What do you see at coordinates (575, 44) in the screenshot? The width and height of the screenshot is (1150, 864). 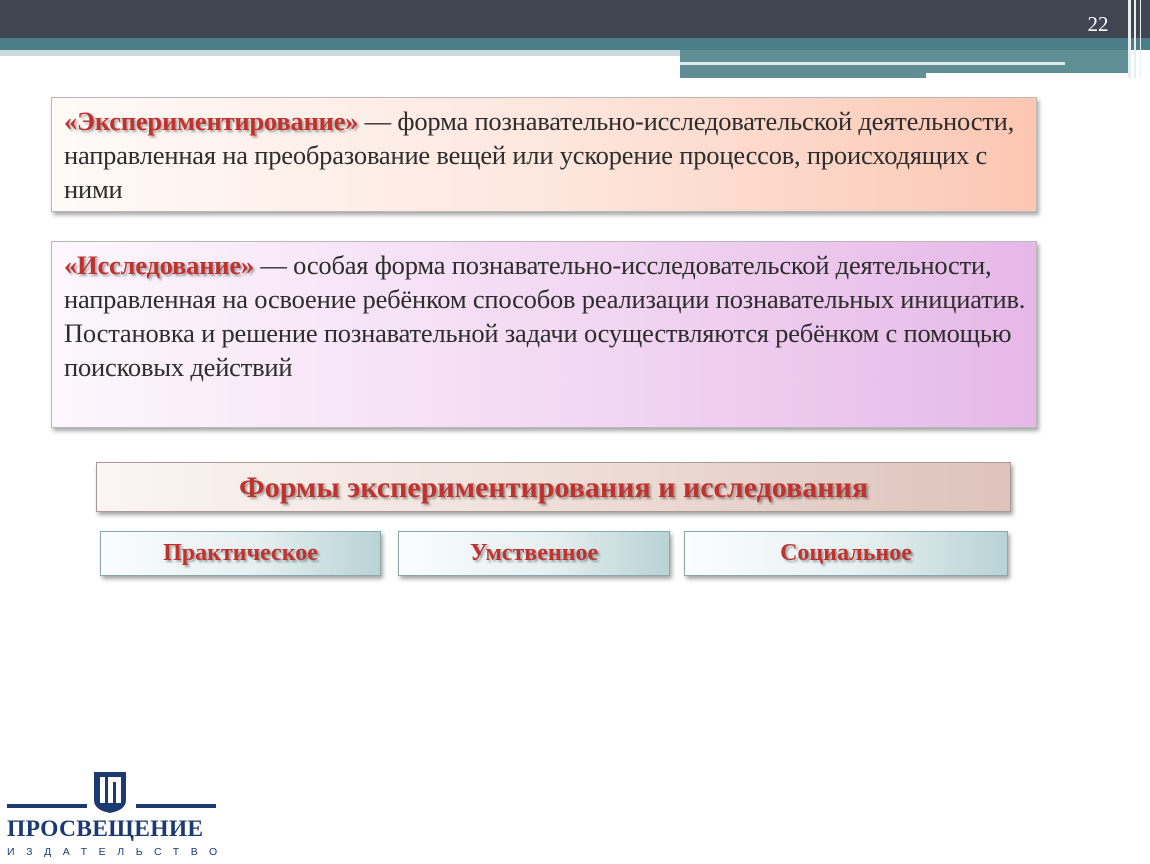 I see `header-teal-band` at bounding box center [575, 44].